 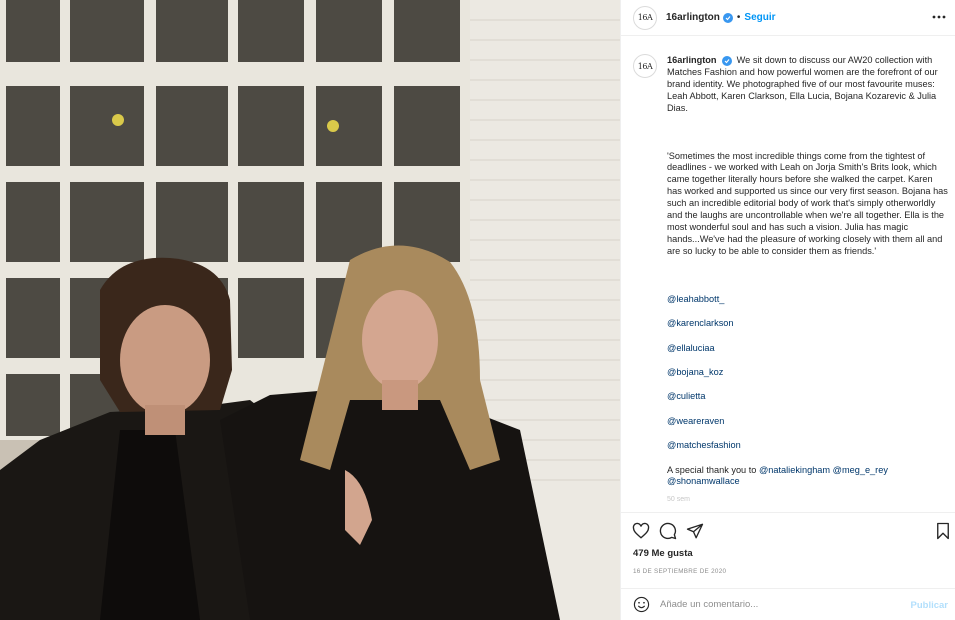 I want to click on heart-icon, so click(x=641, y=531).